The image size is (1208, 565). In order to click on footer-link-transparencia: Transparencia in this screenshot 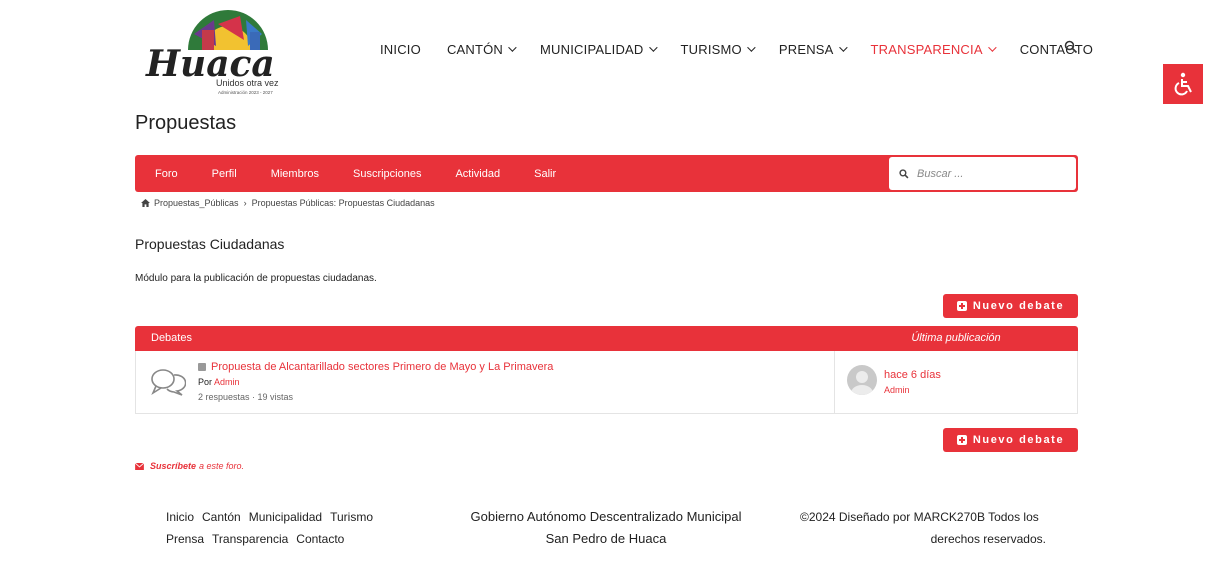, I will do `click(250, 539)`.